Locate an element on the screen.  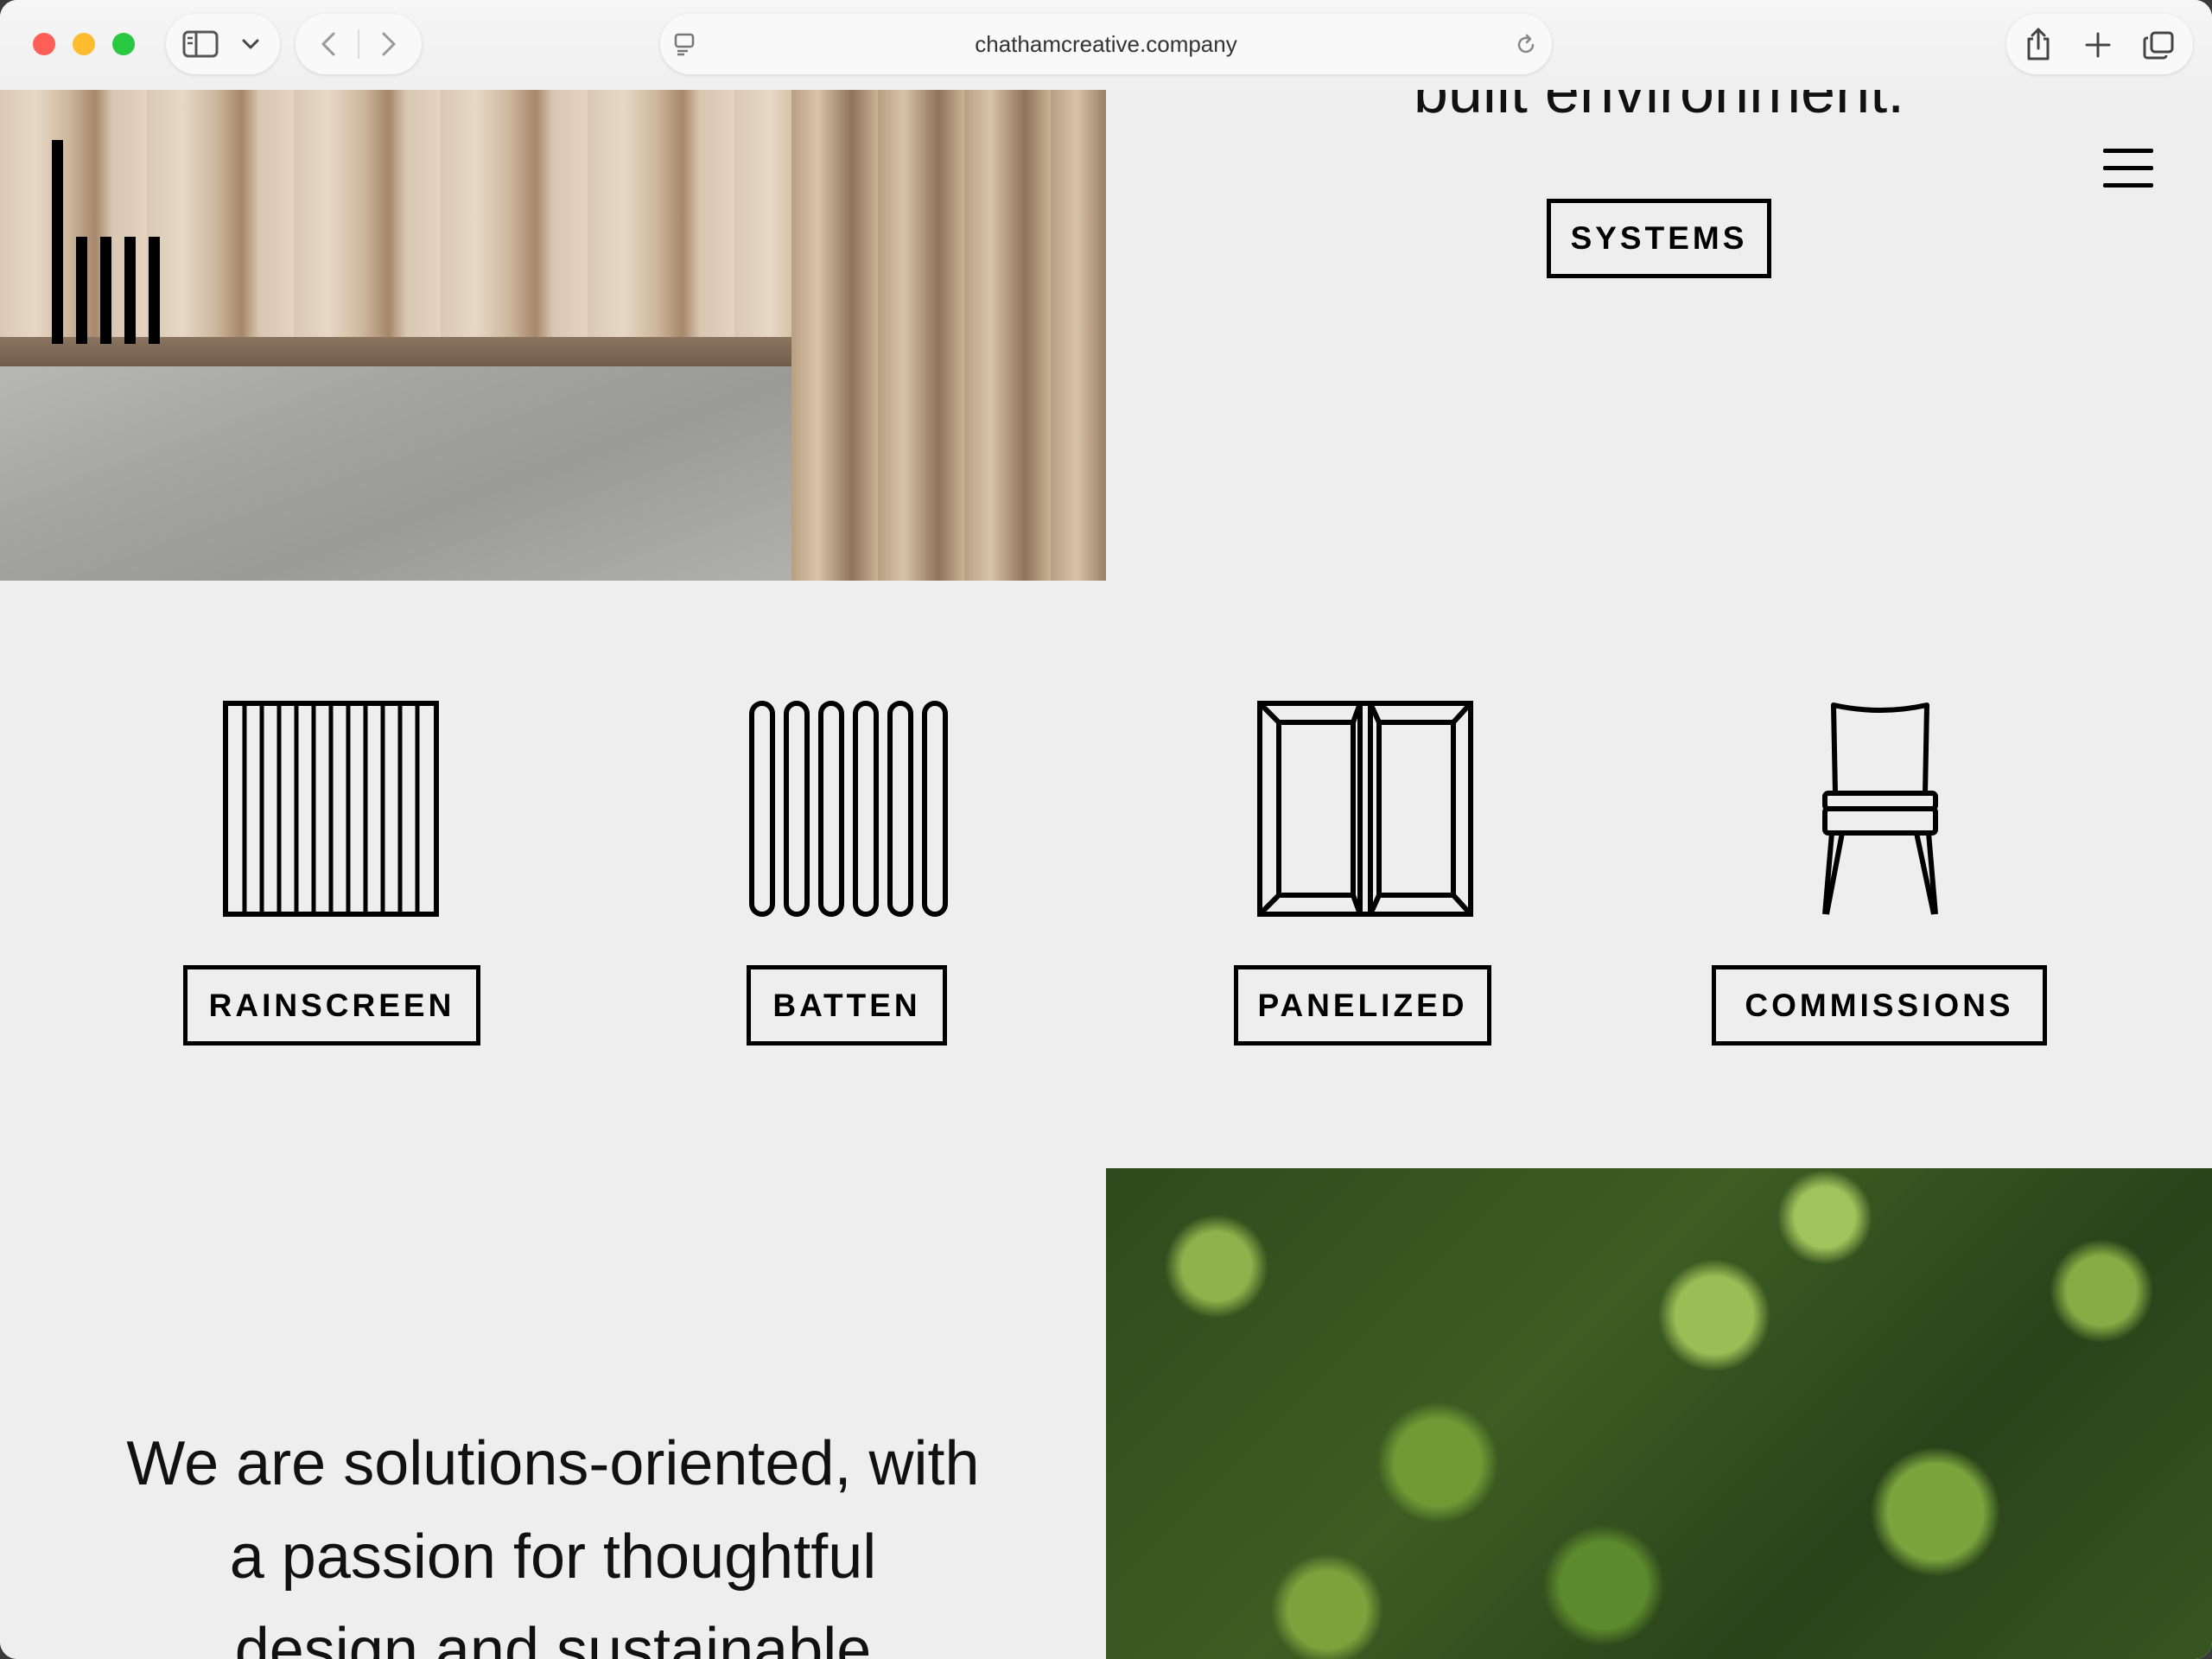
address-bar: chathamcreative.company is located at coordinates (1106, 44).